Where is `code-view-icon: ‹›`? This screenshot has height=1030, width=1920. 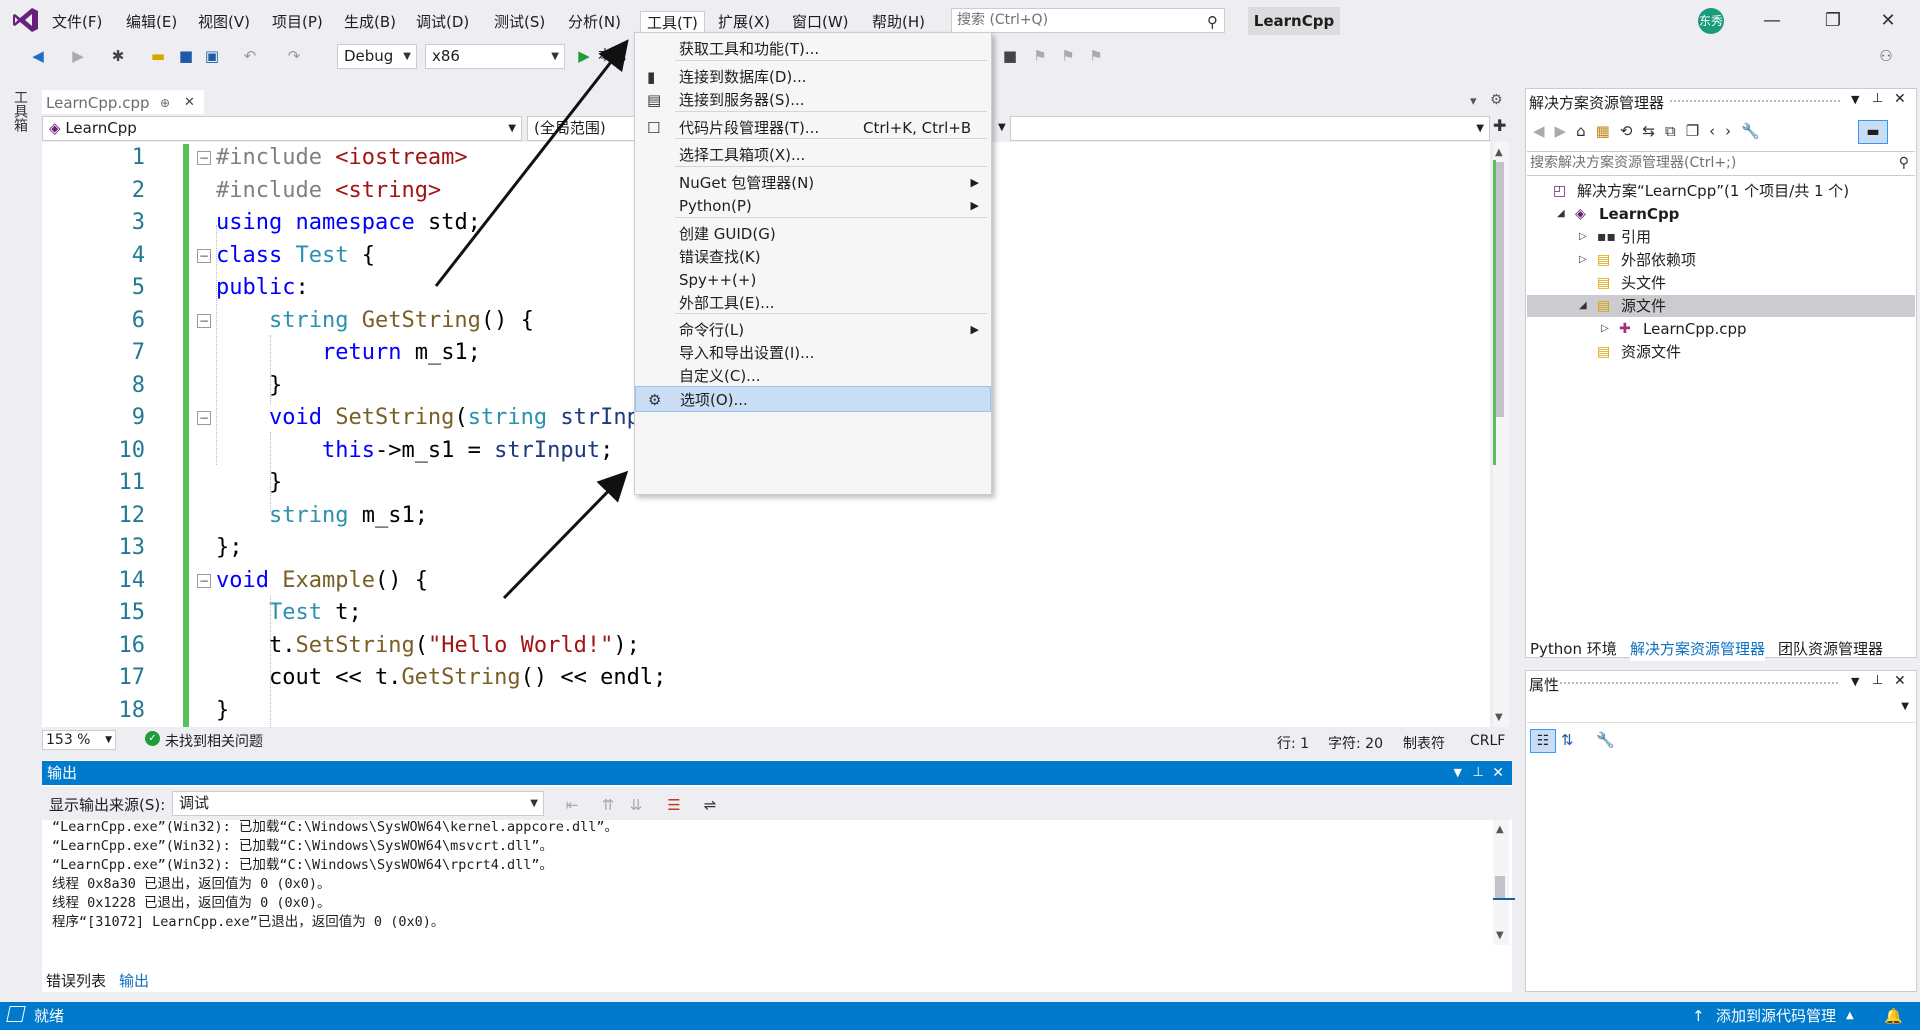 code-view-icon: ‹› is located at coordinates (1725, 131).